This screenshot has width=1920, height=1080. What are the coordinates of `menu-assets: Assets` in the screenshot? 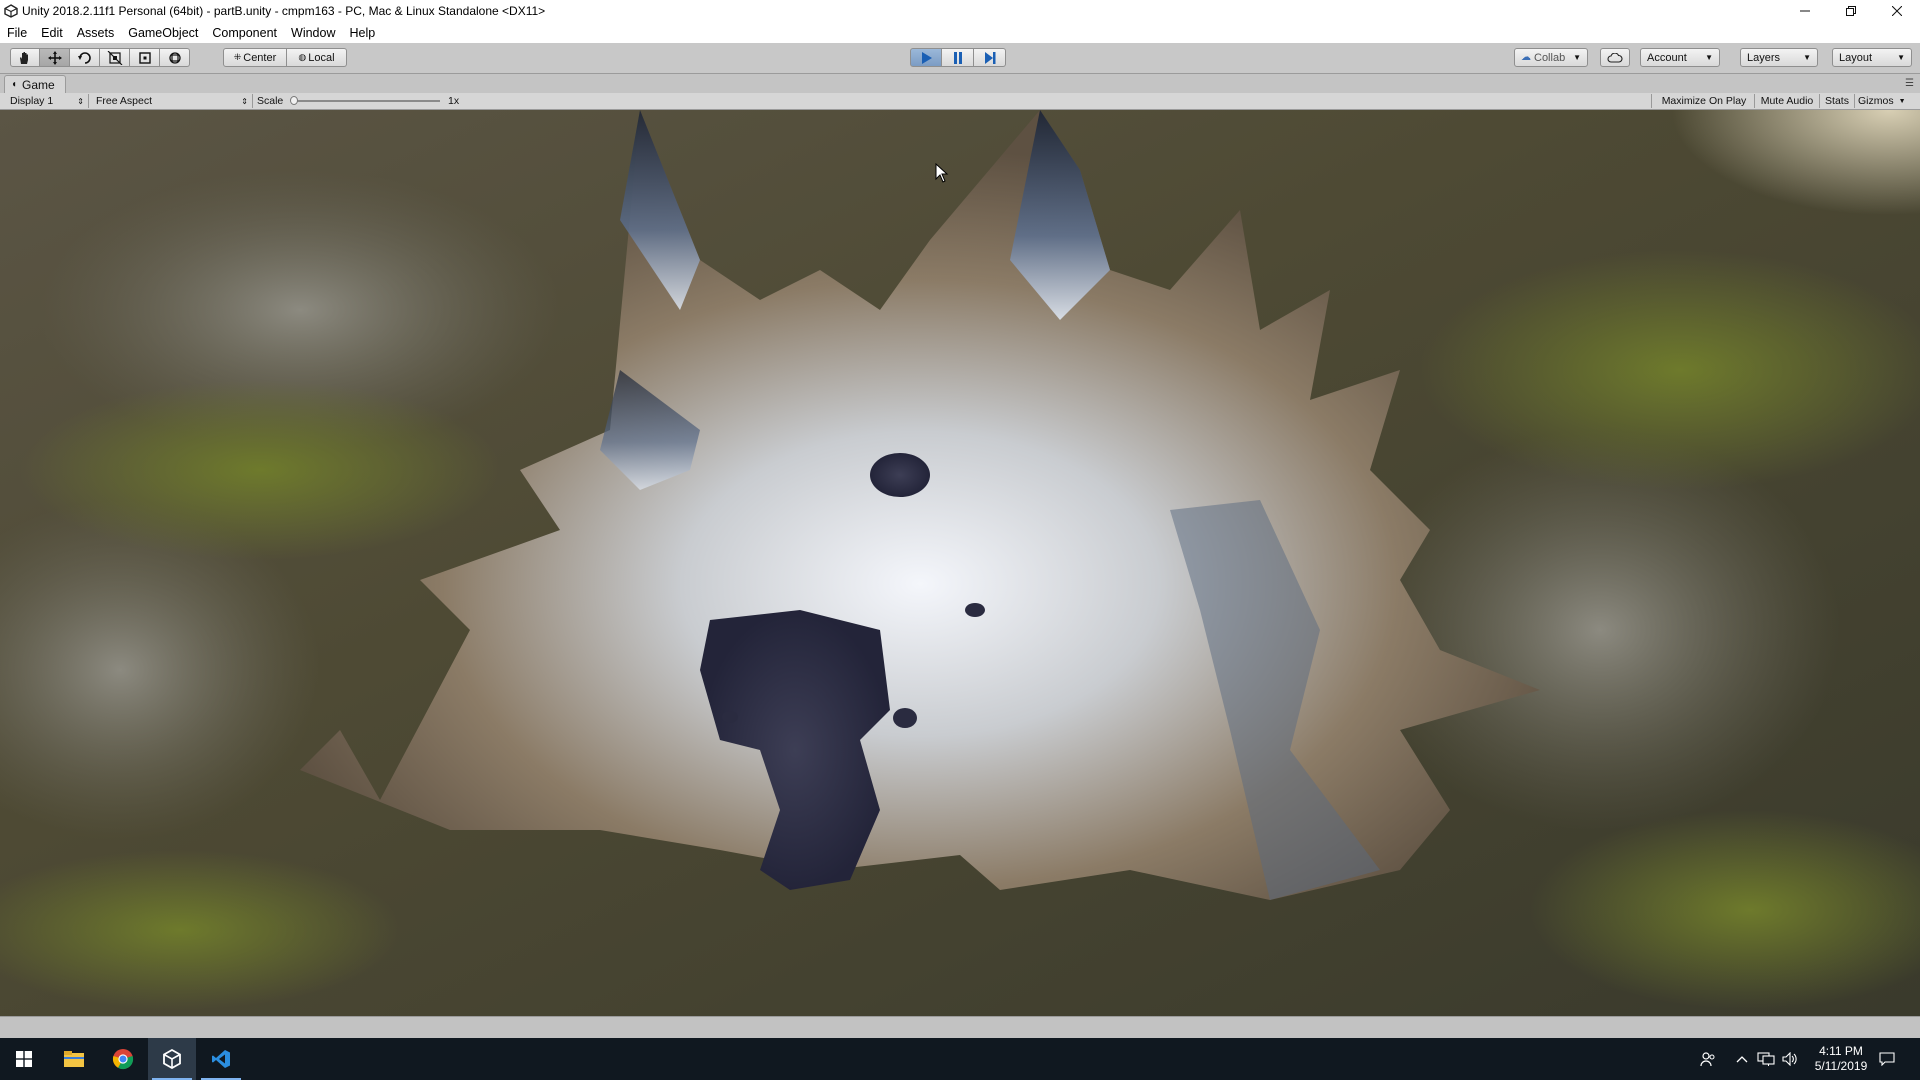 It's located at (96, 33).